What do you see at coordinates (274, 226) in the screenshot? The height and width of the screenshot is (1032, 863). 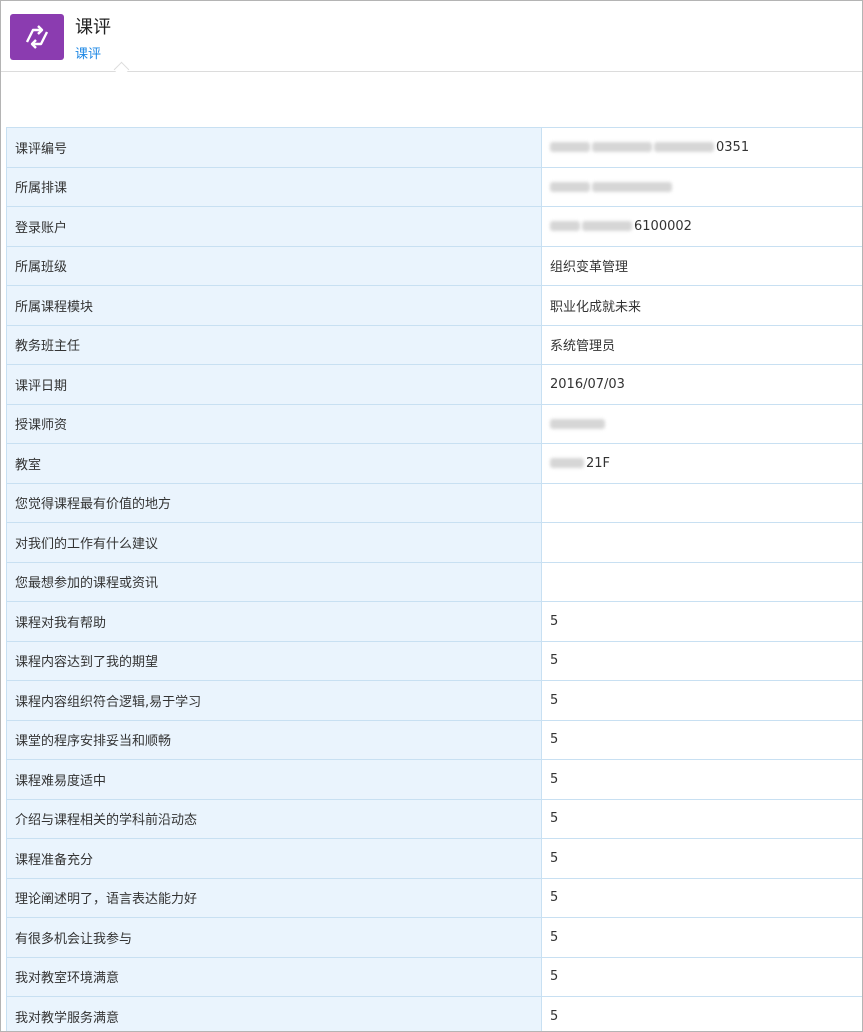 I see `field-label: 登录账户` at bounding box center [274, 226].